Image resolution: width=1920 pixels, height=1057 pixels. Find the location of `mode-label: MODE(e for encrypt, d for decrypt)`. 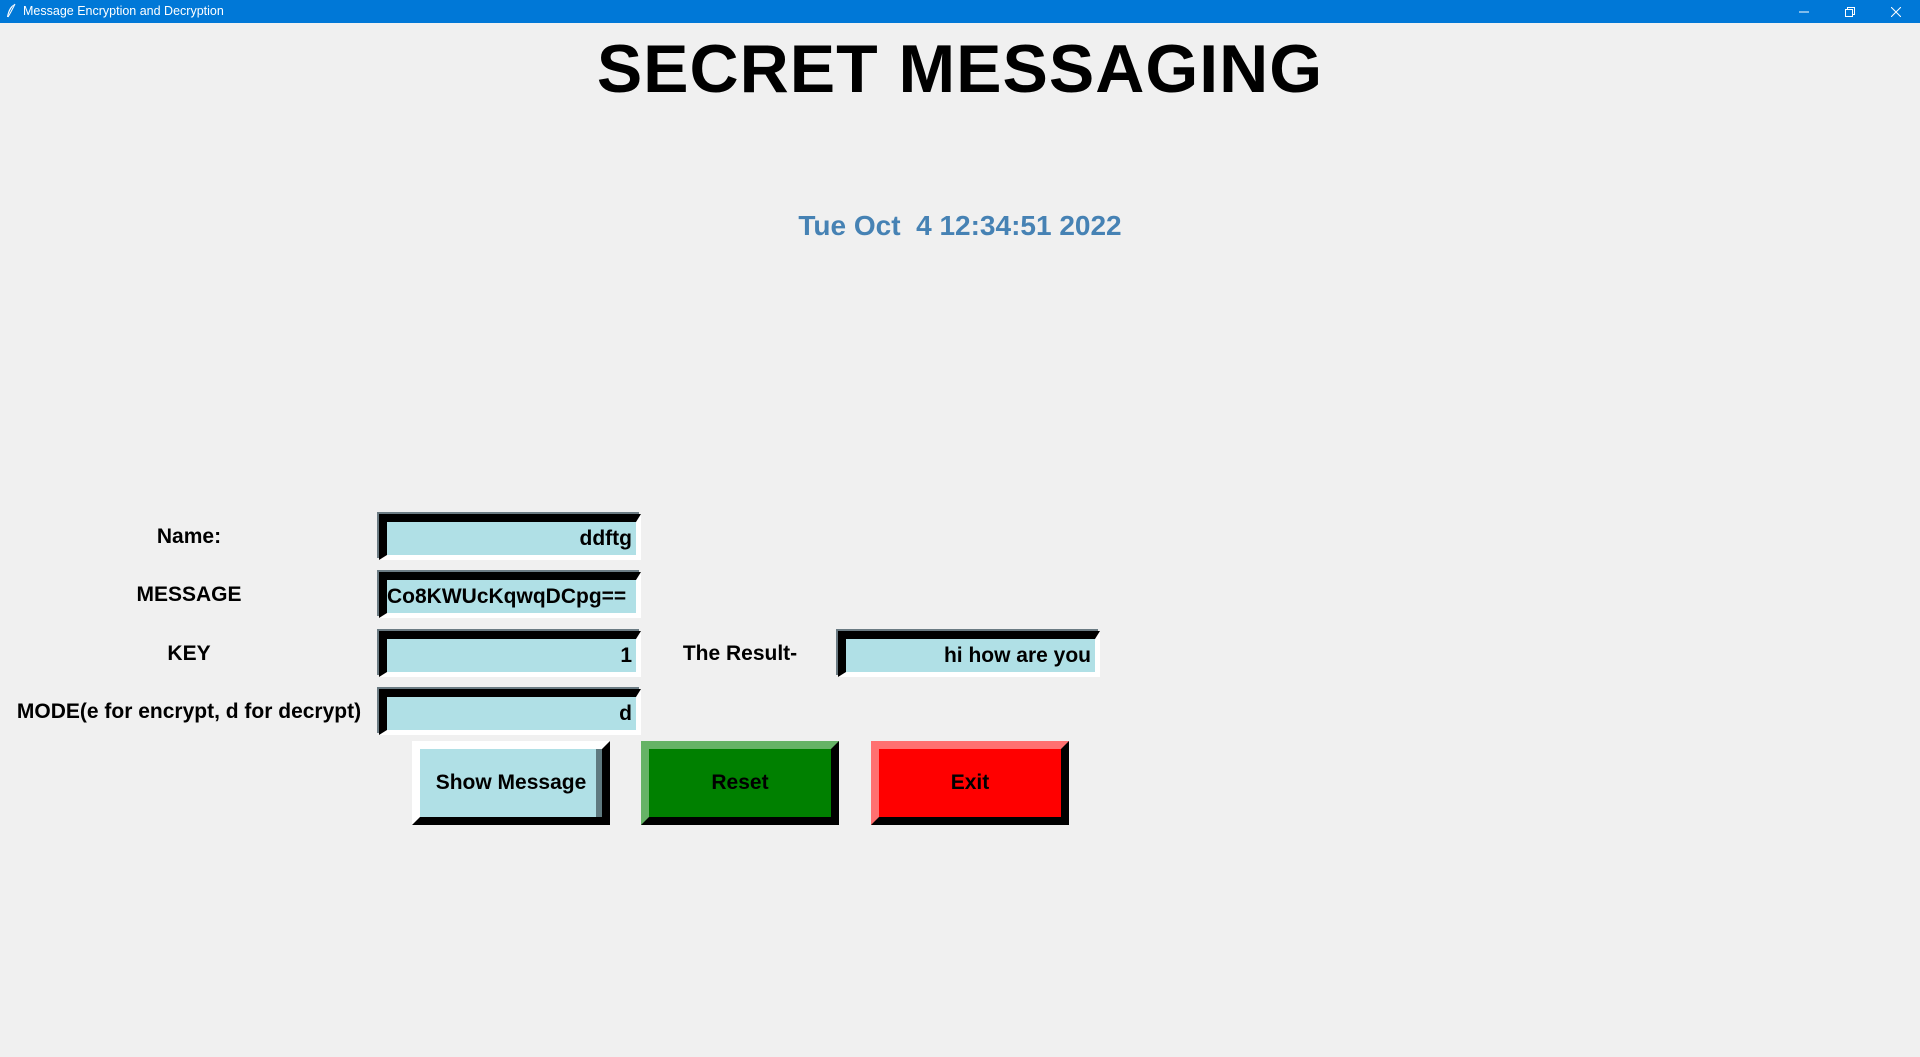

mode-label: MODE(e for encrypt, d for decrypt) is located at coordinates (189, 711).